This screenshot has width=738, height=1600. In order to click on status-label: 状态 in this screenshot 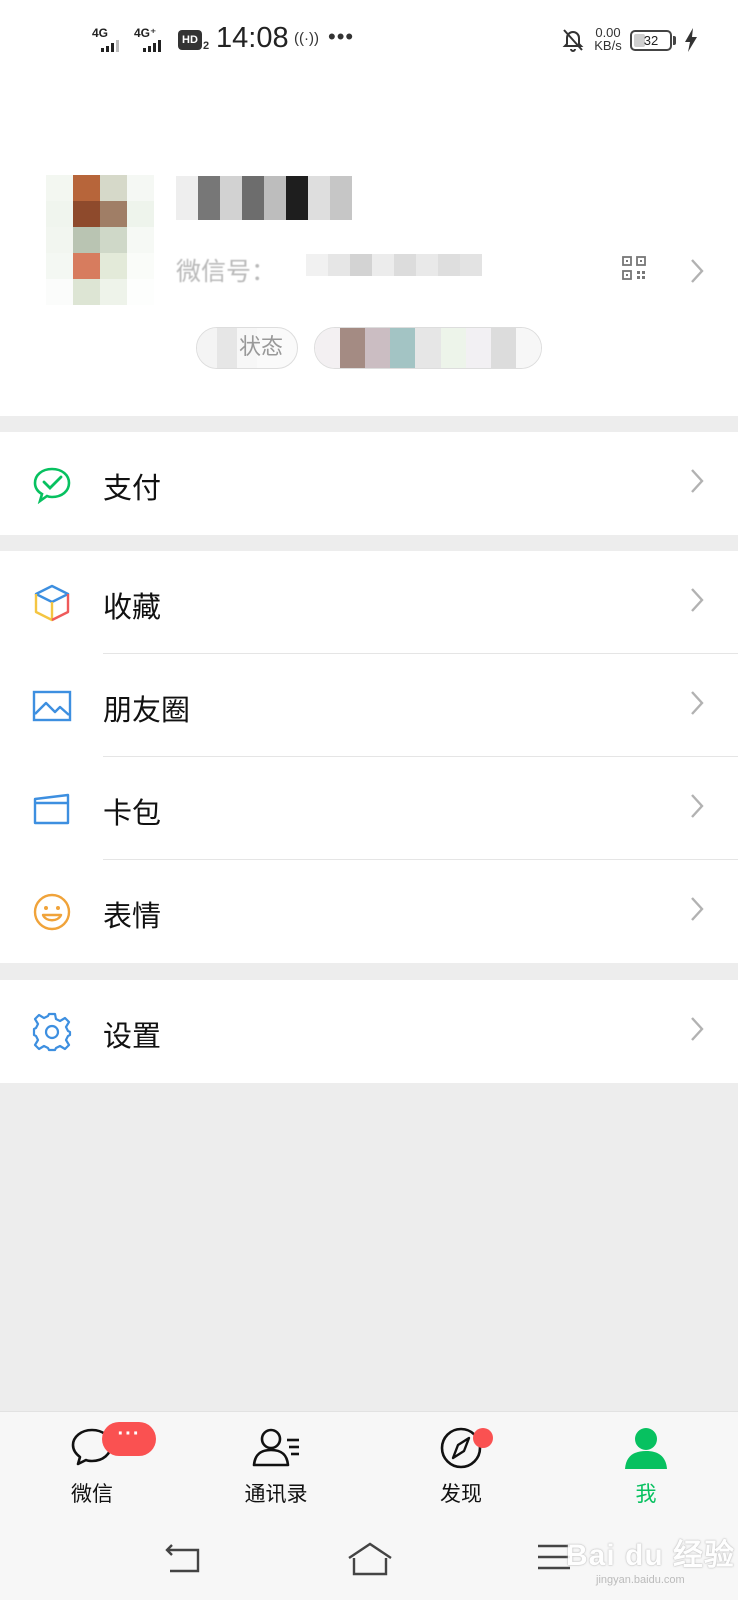, I will do `click(260, 346)`.